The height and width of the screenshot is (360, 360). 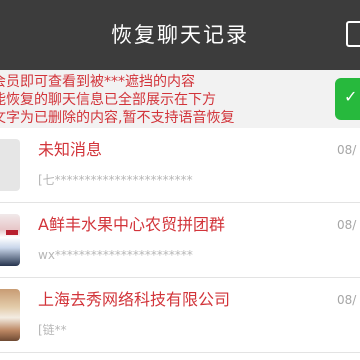 What do you see at coordinates (52, 330) in the screenshot?
I see `chat-preview: [链**` at bounding box center [52, 330].